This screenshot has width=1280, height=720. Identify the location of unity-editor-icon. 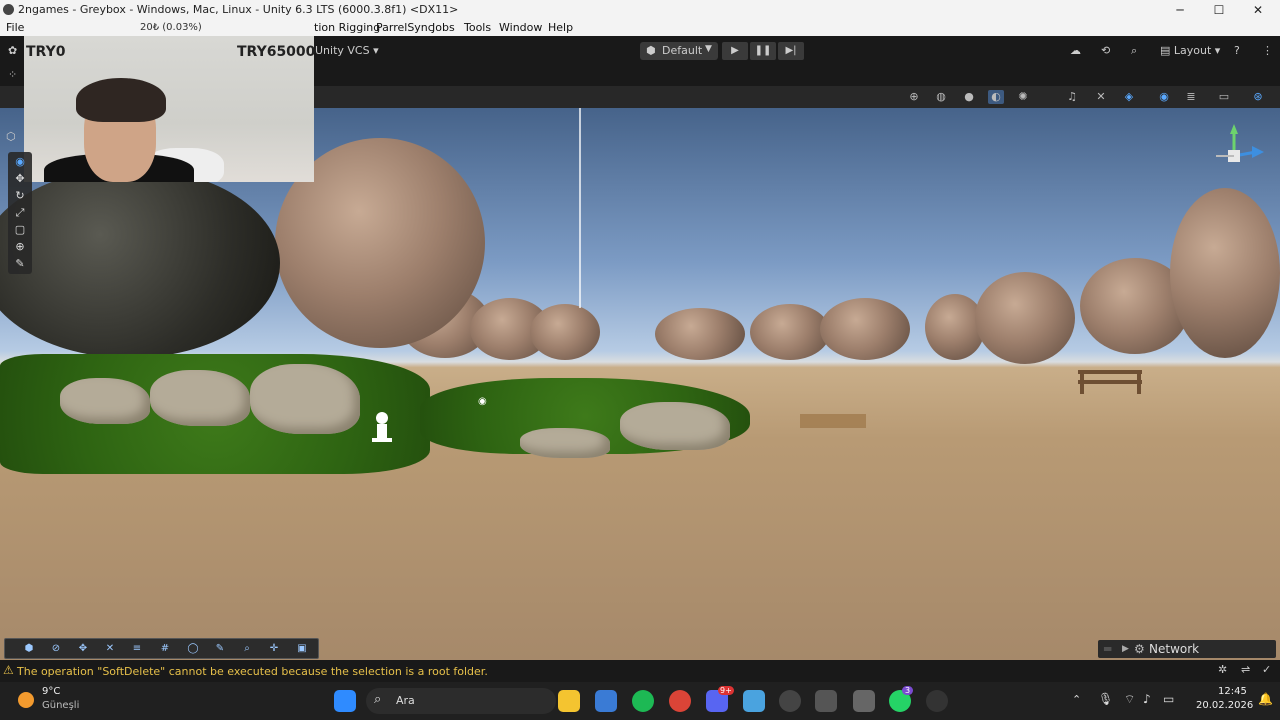
(864, 701).